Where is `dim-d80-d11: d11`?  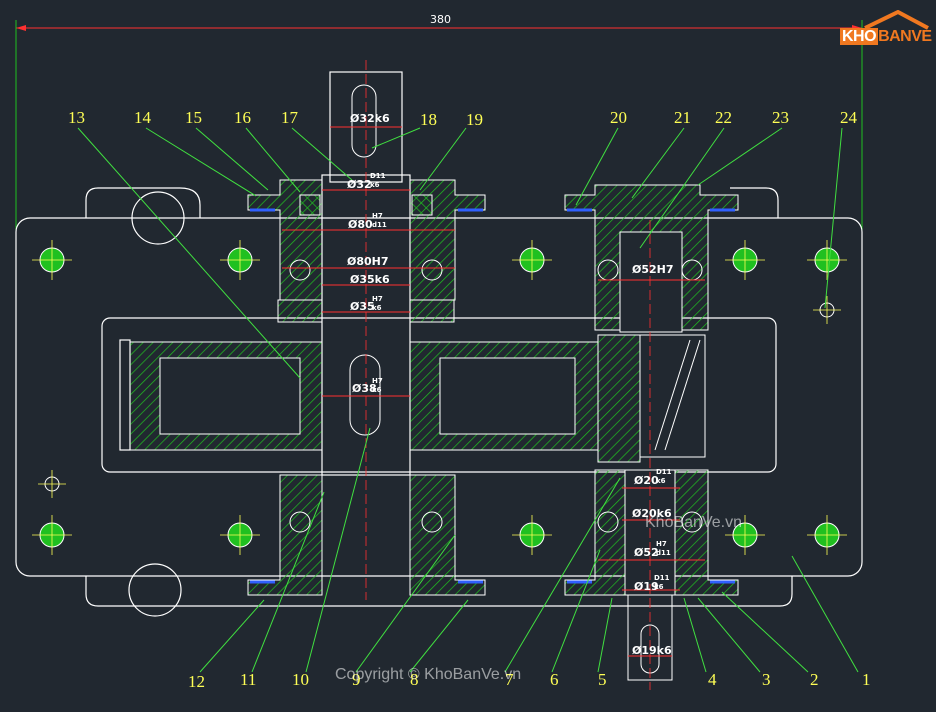
dim-d80-d11: d11 is located at coordinates (379, 225).